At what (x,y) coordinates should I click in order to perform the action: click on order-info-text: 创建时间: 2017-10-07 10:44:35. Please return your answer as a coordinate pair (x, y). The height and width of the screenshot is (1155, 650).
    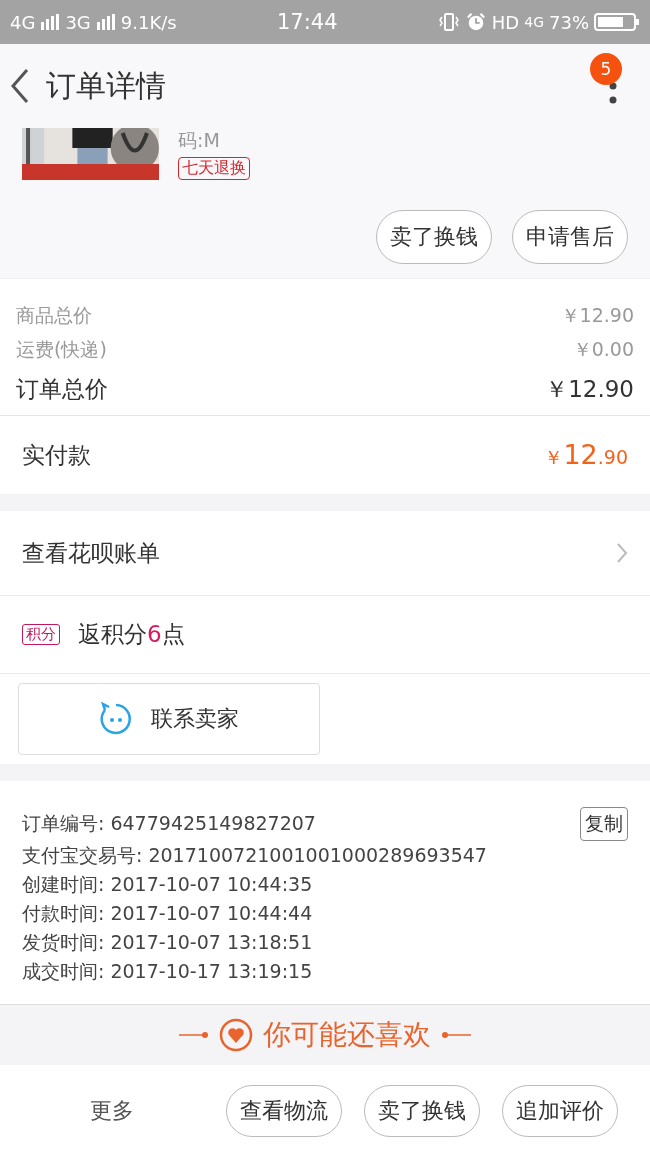
    Looking at the image, I should click on (167, 884).